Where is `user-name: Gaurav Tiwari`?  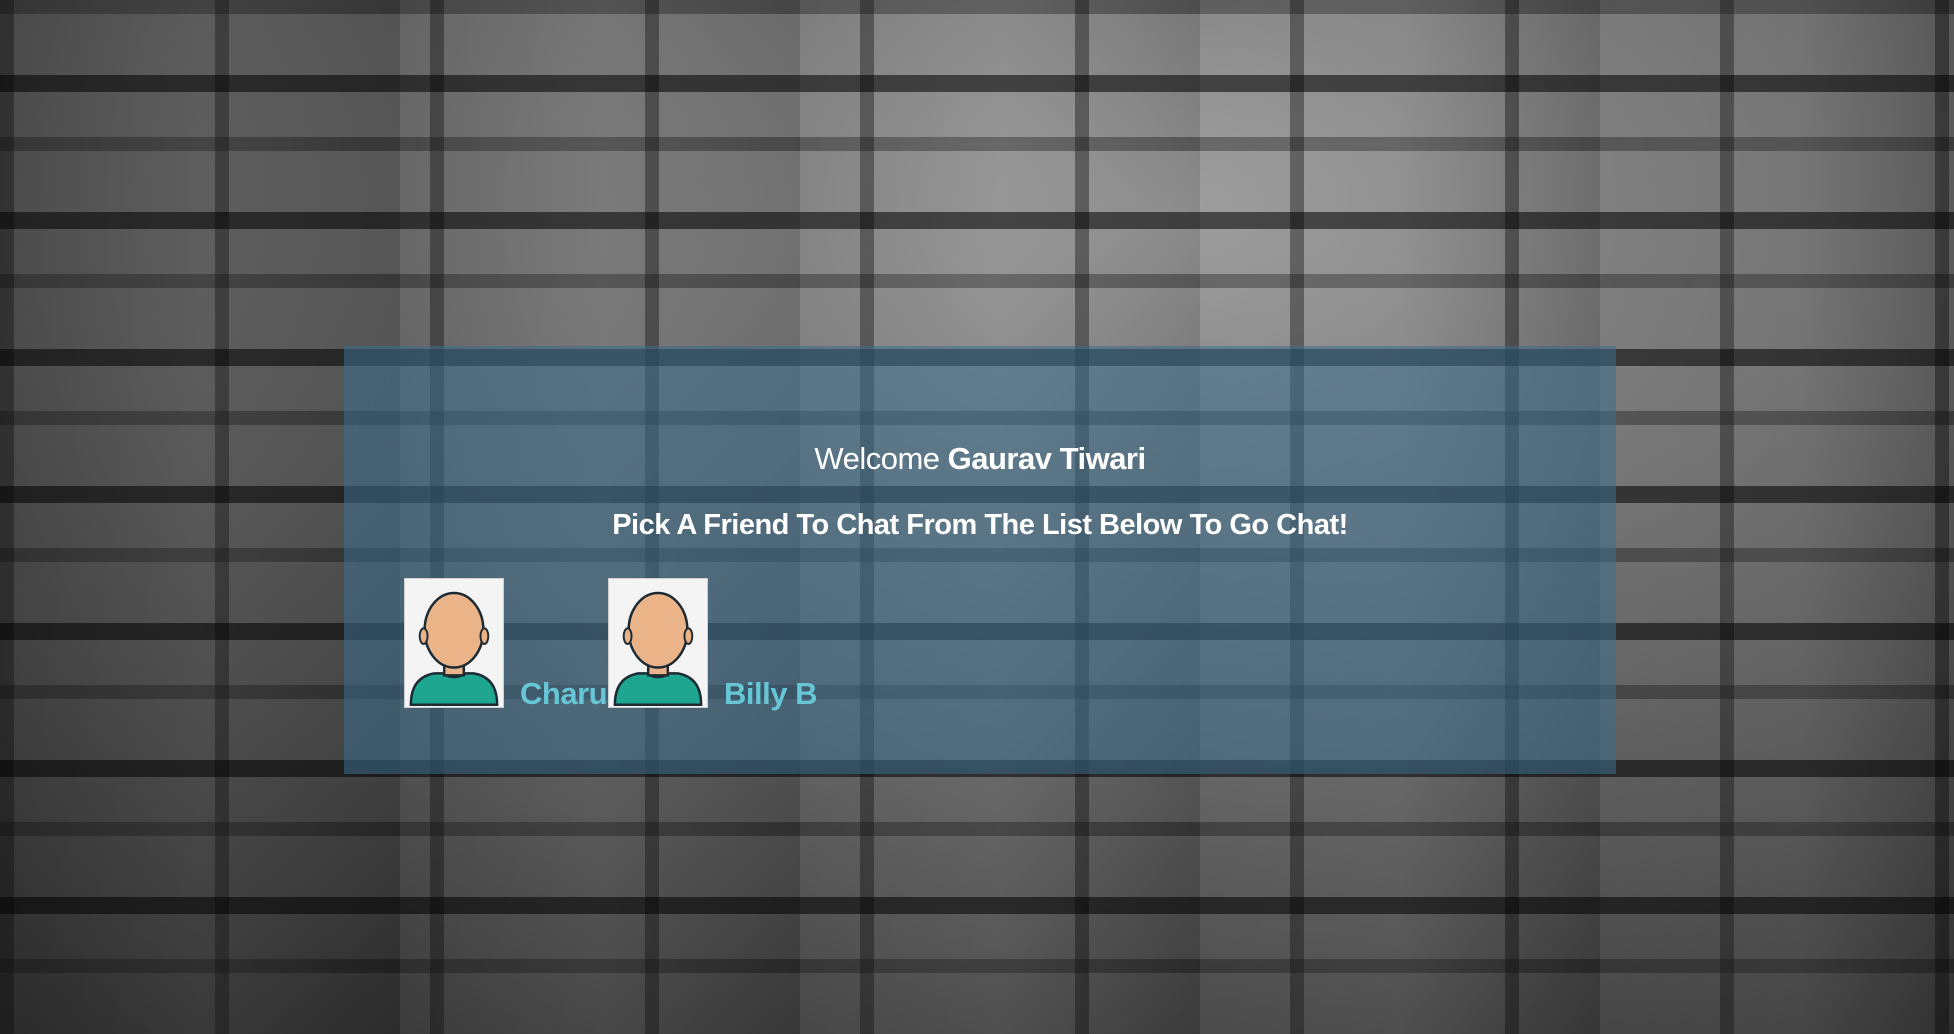
user-name: Gaurav Tiwari is located at coordinates (1046, 458).